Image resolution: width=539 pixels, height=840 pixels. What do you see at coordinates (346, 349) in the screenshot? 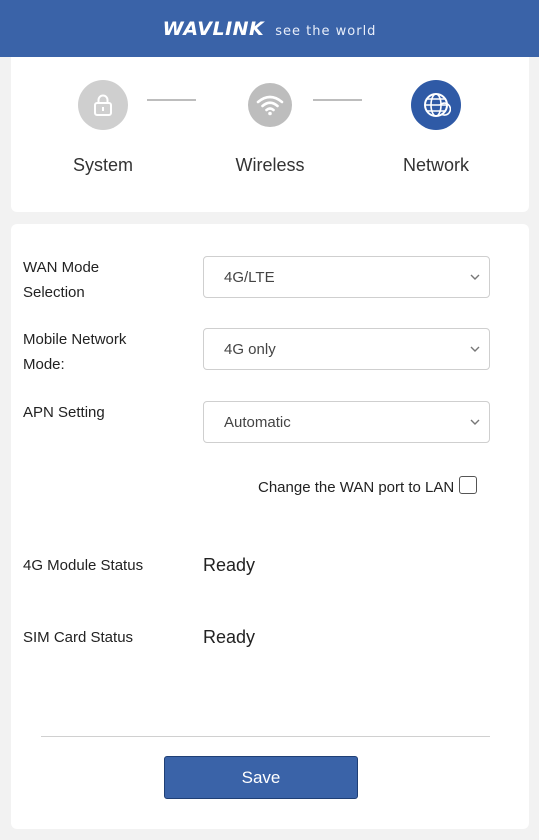
I see `mobile-network-mode-select: 4G only` at bounding box center [346, 349].